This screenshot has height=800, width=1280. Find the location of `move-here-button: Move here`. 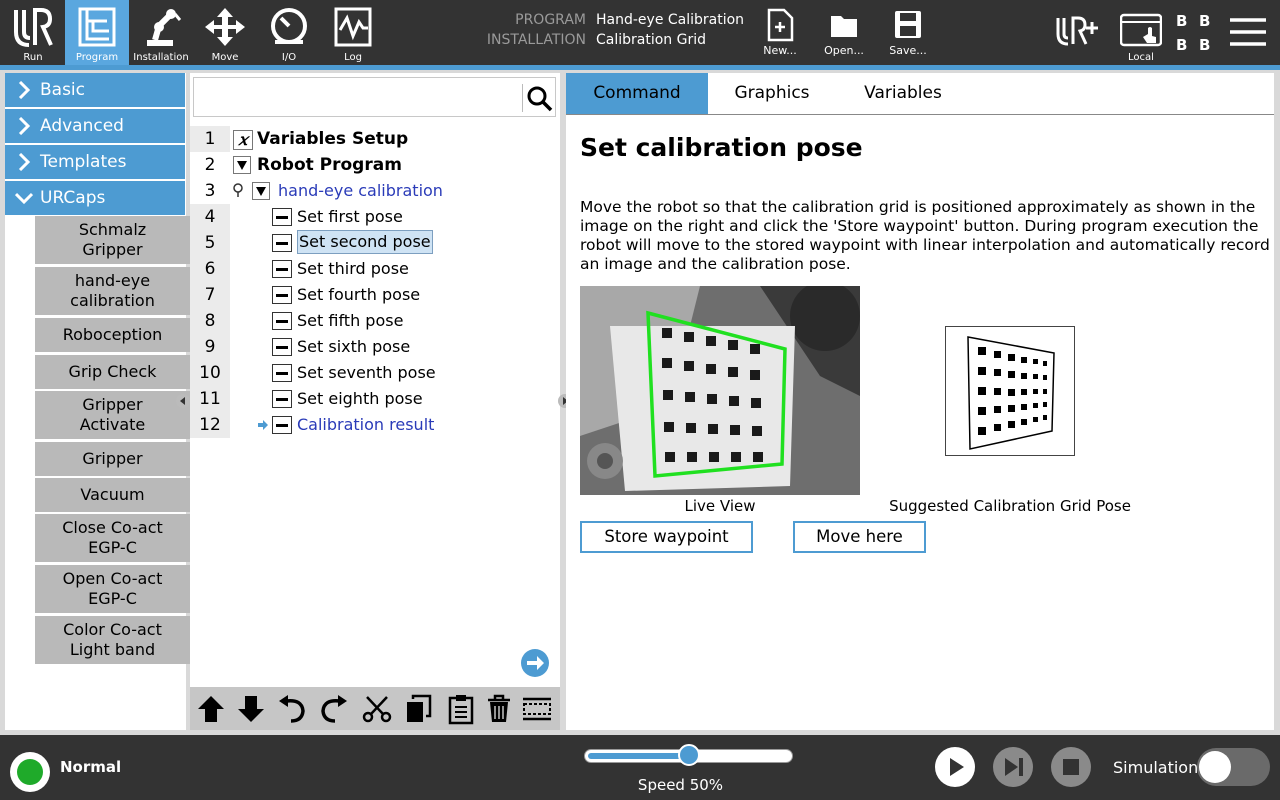

move-here-button: Move here is located at coordinates (859, 537).